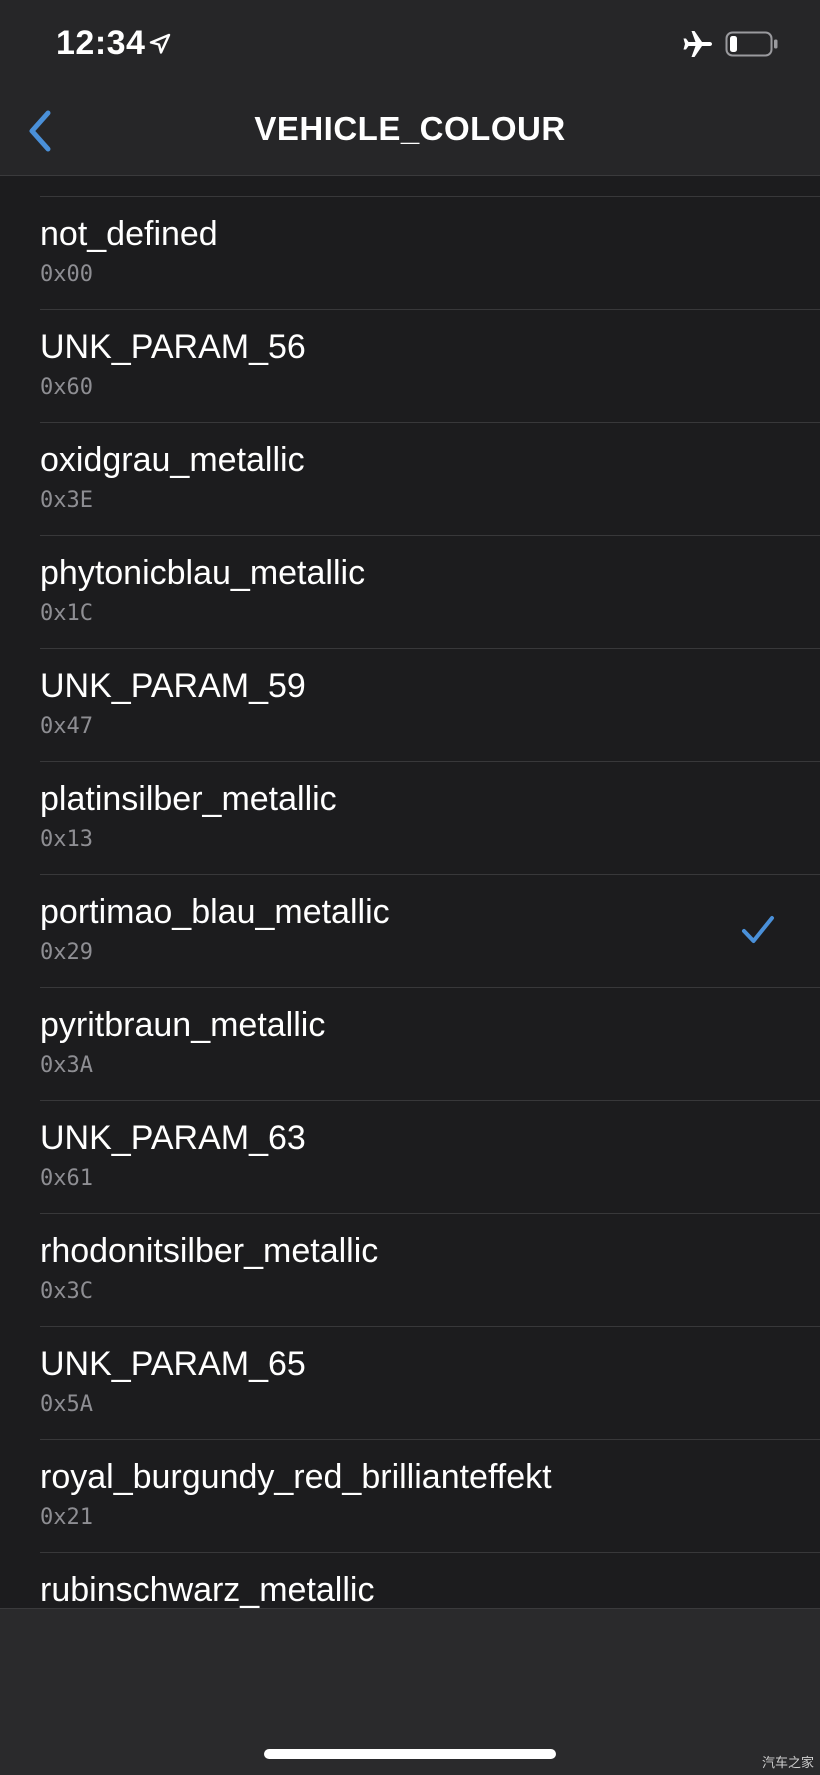 The height and width of the screenshot is (1775, 820). What do you see at coordinates (430, 479) in the screenshot?
I see `list-item: oxidgrau_metallic 0x3E` at bounding box center [430, 479].